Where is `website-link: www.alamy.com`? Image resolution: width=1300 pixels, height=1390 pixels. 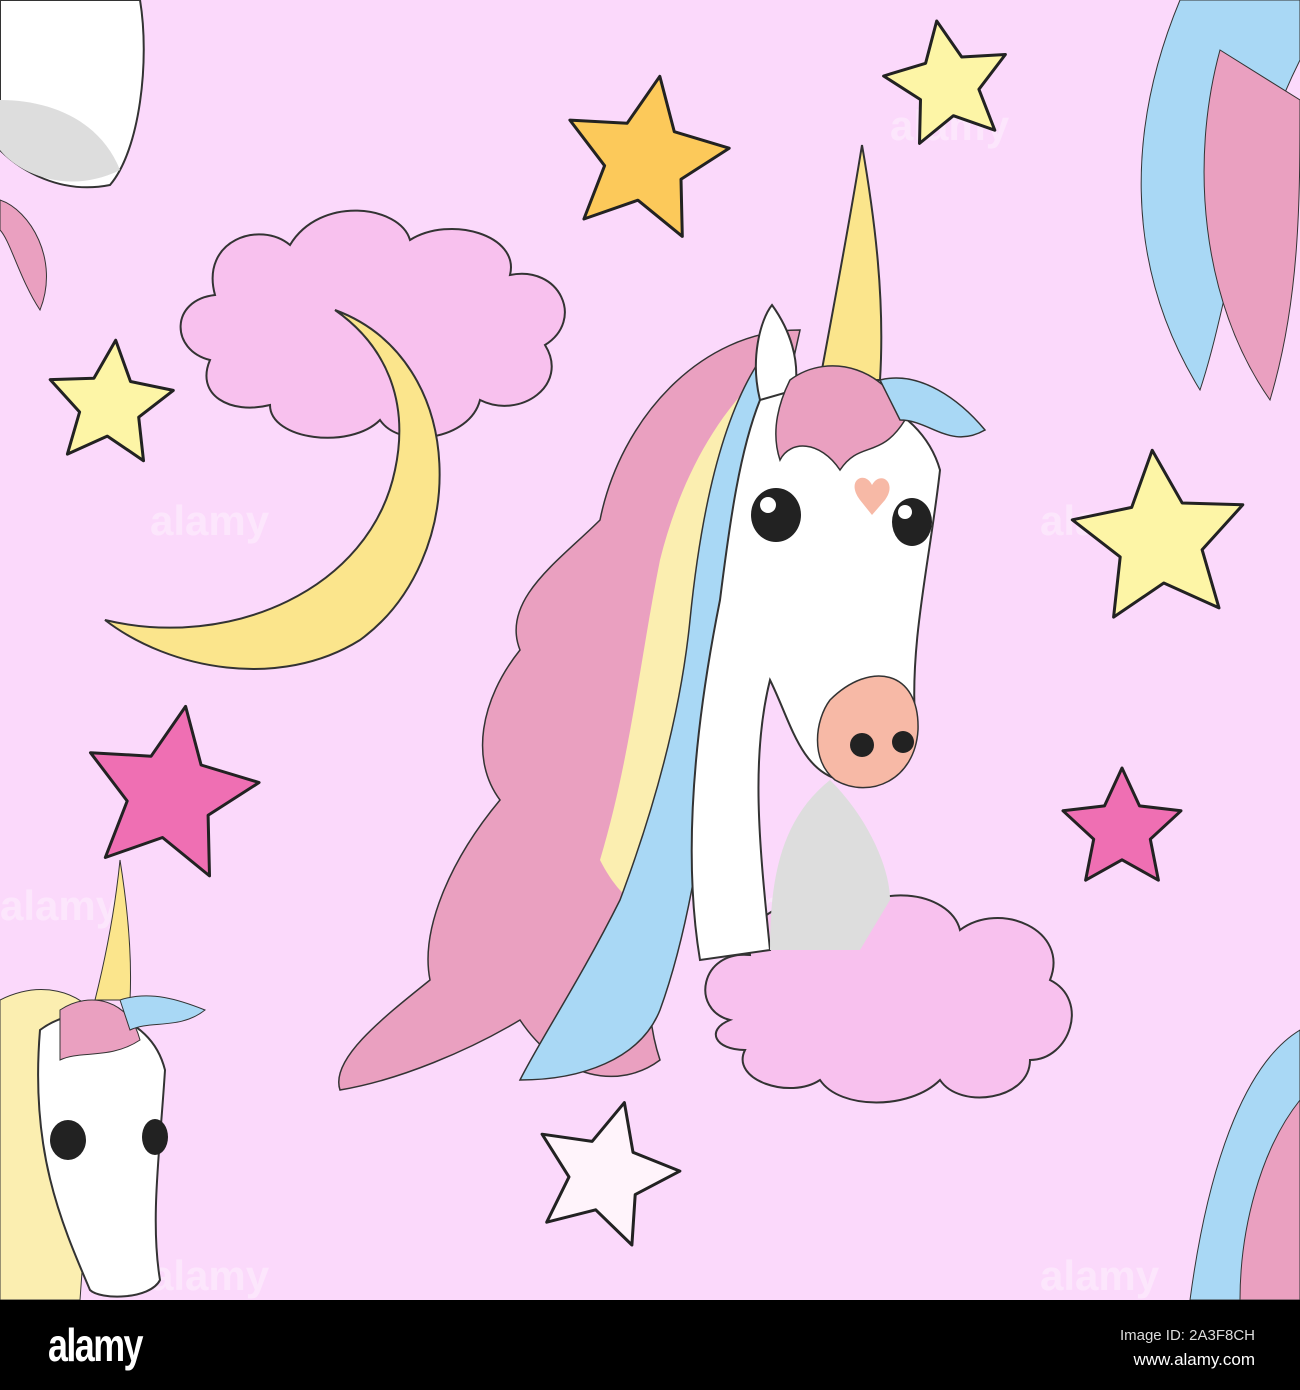 website-link: www.alamy.com is located at coordinates (1194, 1360).